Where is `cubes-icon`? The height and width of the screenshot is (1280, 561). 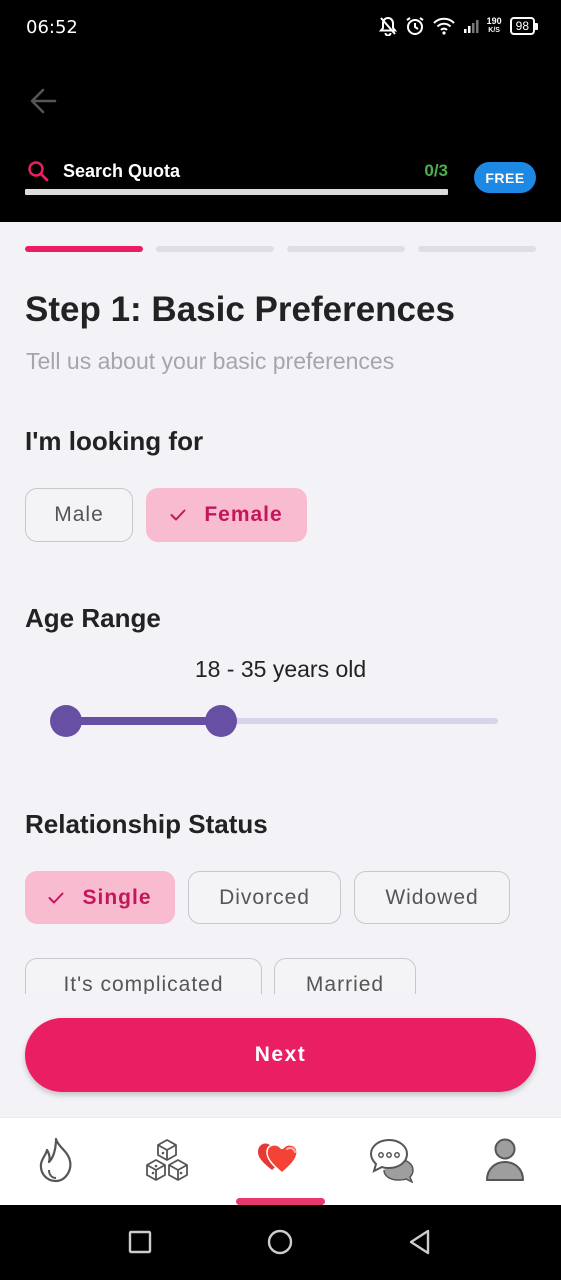
cubes-icon is located at coordinates (167, 1160).